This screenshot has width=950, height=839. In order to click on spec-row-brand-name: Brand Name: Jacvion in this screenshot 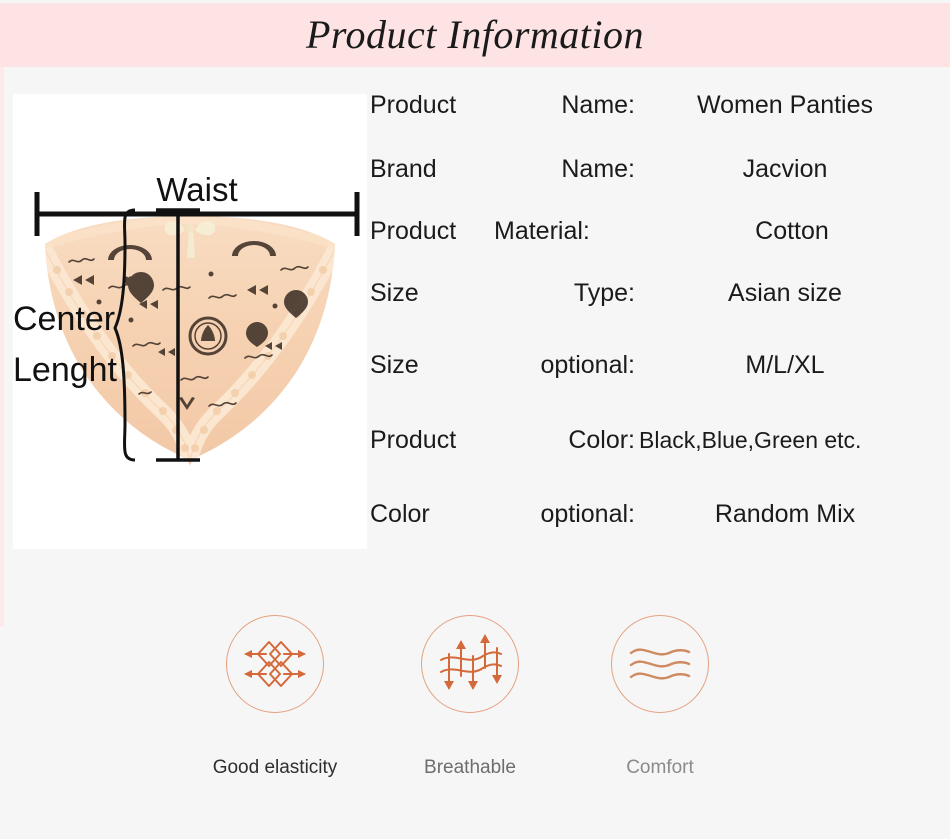, I will do `click(658, 169)`.